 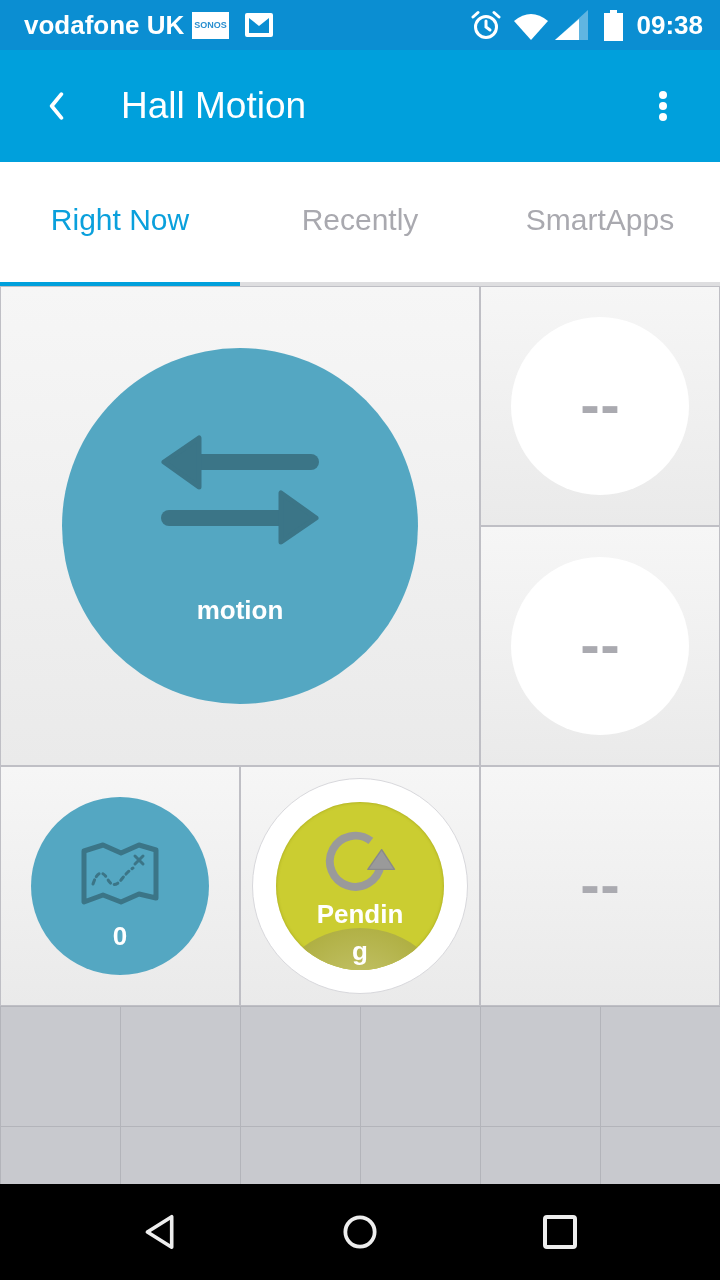 What do you see at coordinates (214, 106) in the screenshot?
I see `screen-title: Hall Motion` at bounding box center [214, 106].